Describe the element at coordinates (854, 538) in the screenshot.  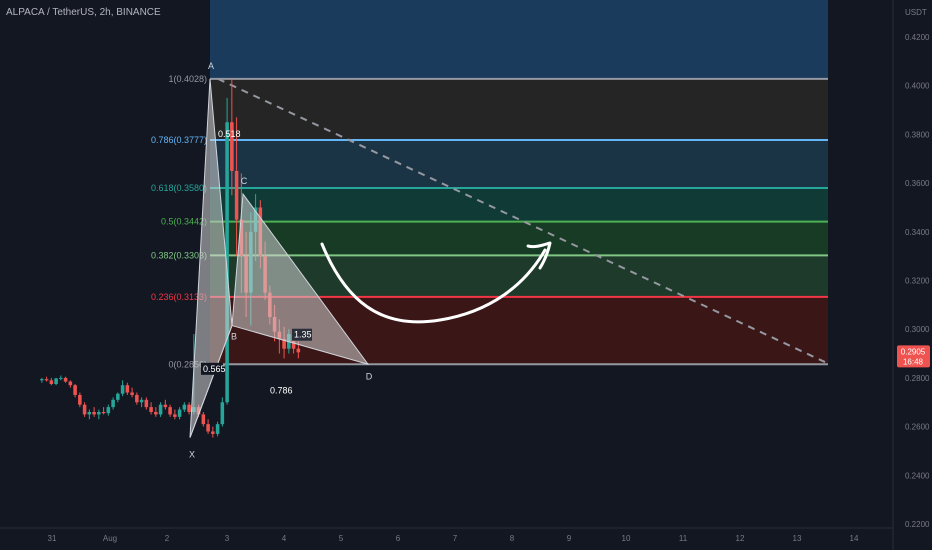
I see `x-tick-label: 14` at that location.